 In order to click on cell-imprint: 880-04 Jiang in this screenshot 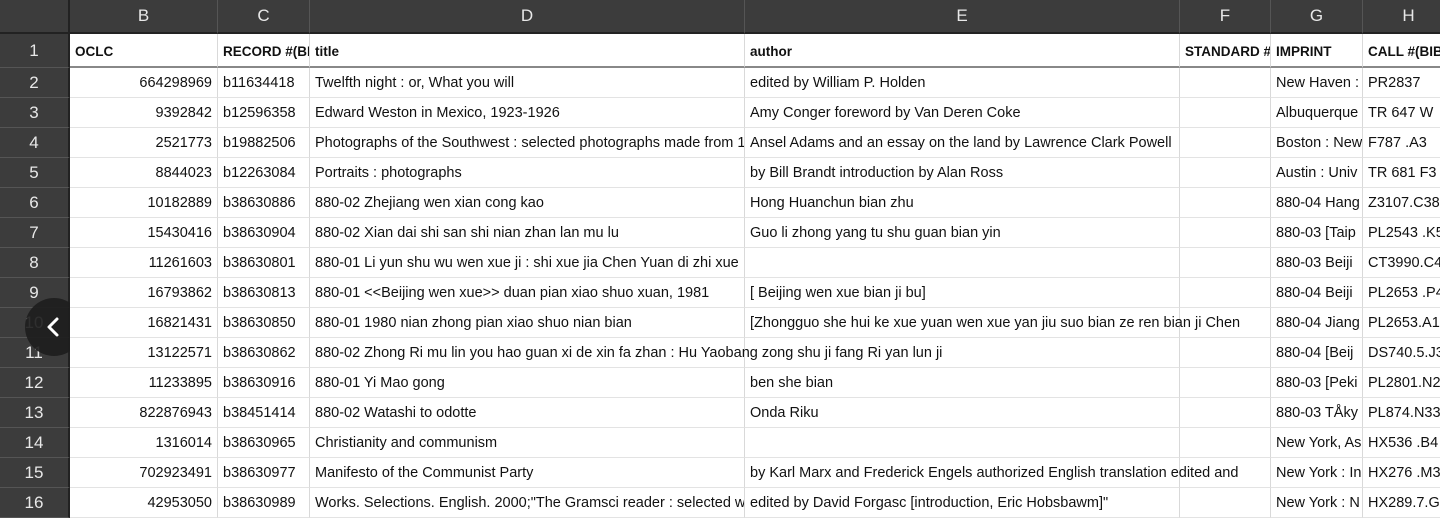, I will do `click(1317, 323)`.